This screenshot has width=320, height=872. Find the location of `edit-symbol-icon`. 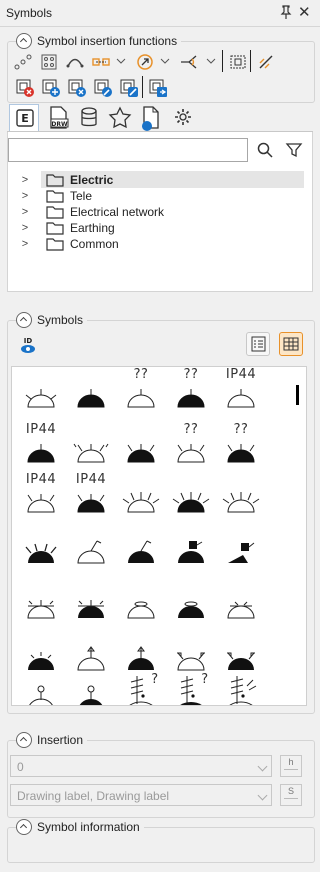

edit-symbol-icon is located at coordinates (103, 88).